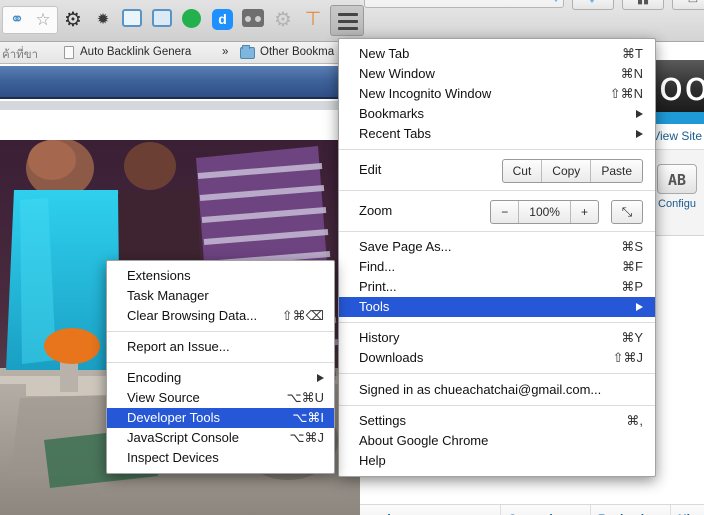  I want to click on menu-item-find: Find... ⌘F, so click(497, 267).